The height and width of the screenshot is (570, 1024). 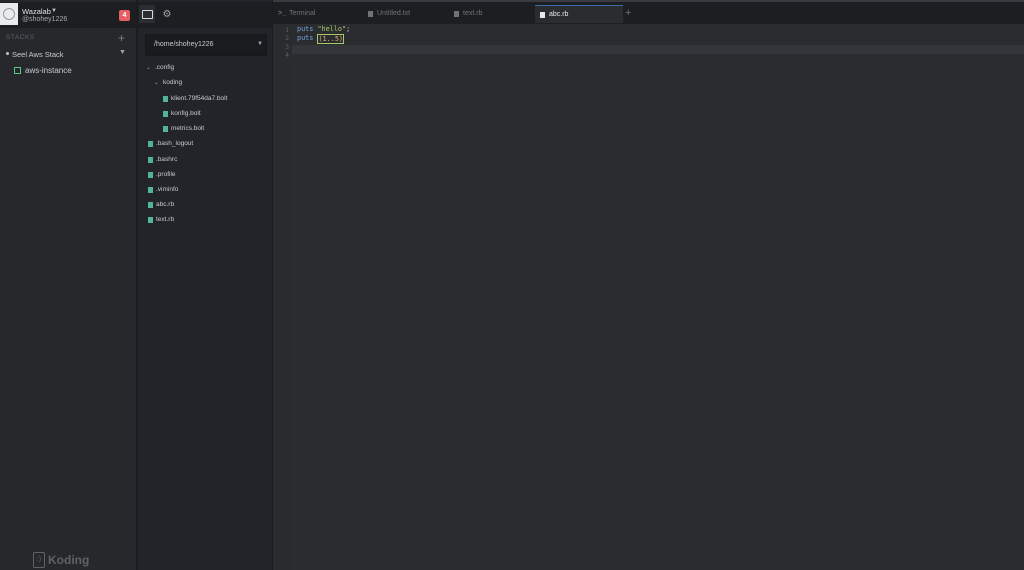 What do you see at coordinates (628, 13) in the screenshot?
I see `add-tab-icon: +` at bounding box center [628, 13].